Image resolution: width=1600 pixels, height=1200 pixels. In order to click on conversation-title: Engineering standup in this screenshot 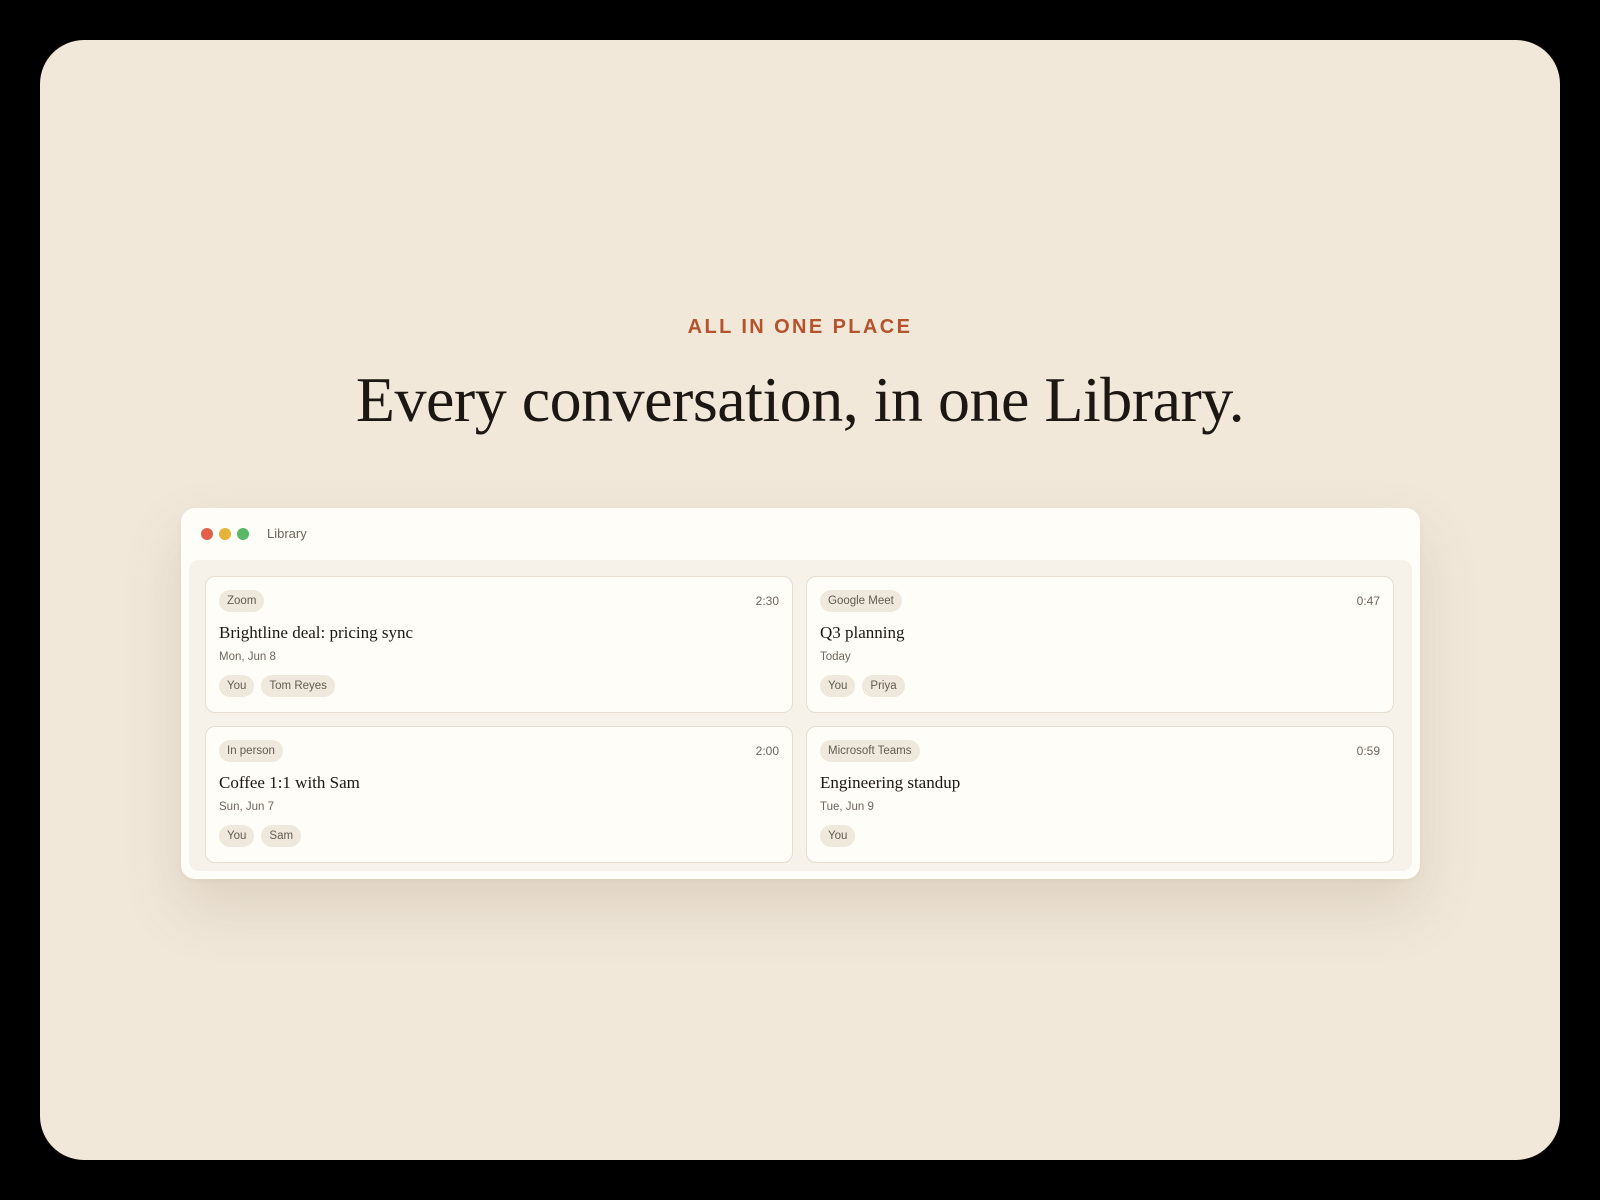, I will do `click(890, 782)`.